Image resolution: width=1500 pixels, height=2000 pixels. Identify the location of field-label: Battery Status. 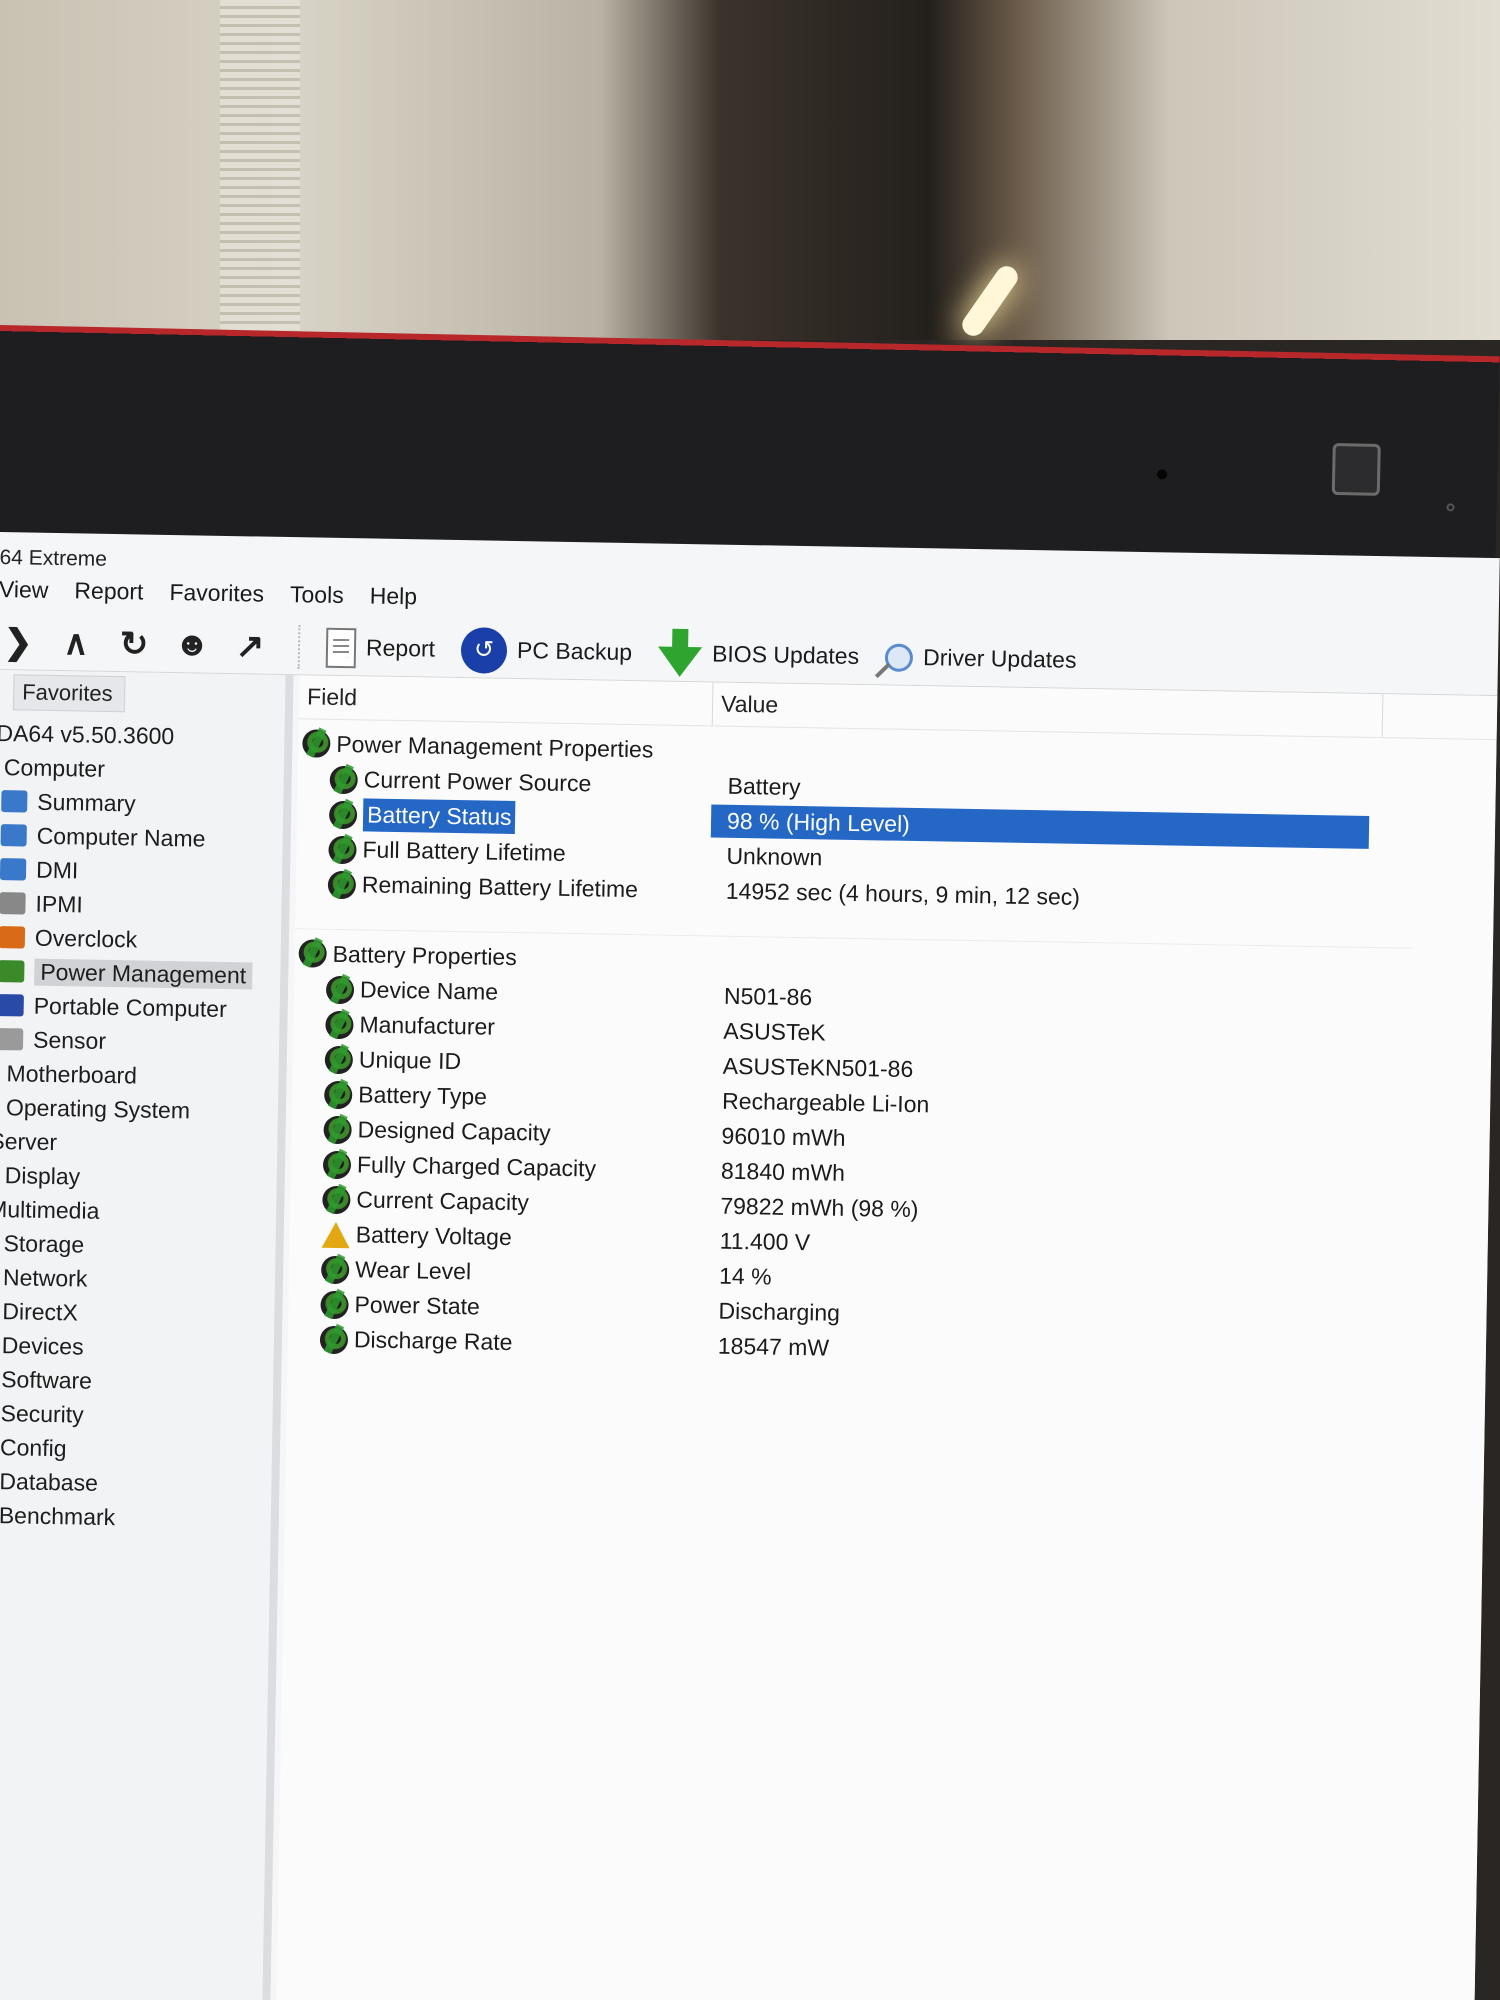
(439, 816).